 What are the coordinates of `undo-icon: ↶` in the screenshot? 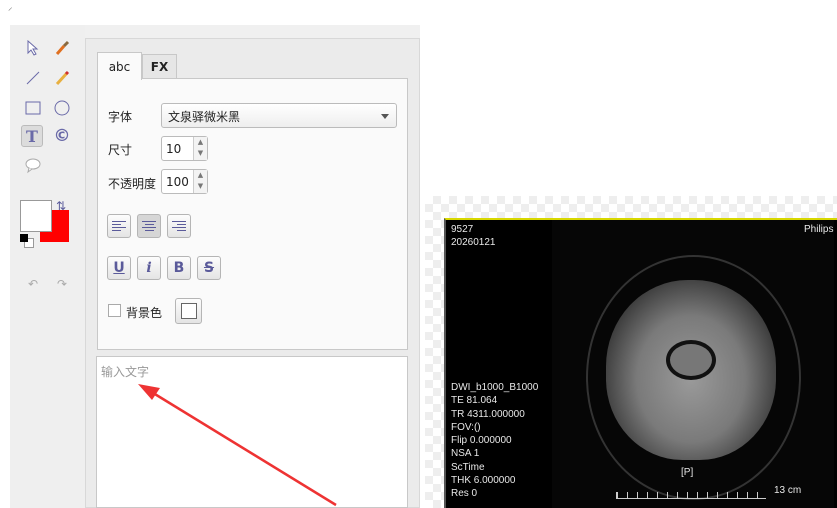 It's located at (33, 284).